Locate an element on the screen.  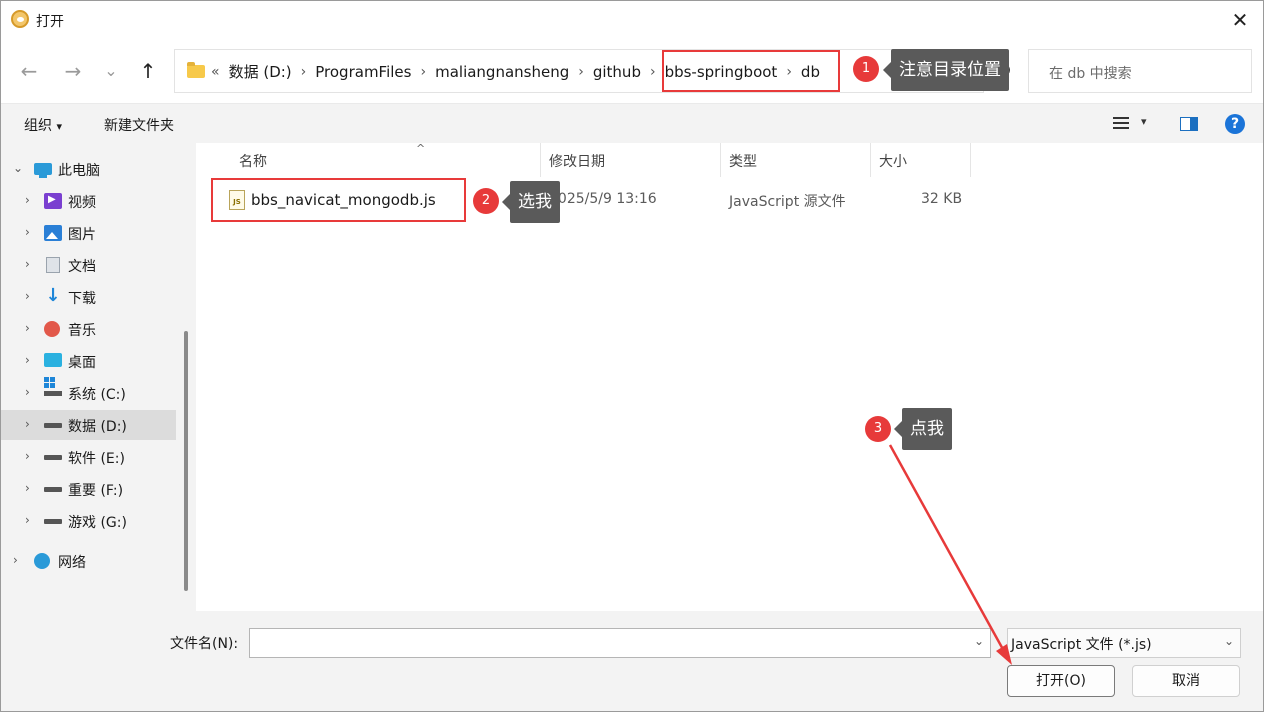
organize-label: 组织 is located at coordinates (38, 126).